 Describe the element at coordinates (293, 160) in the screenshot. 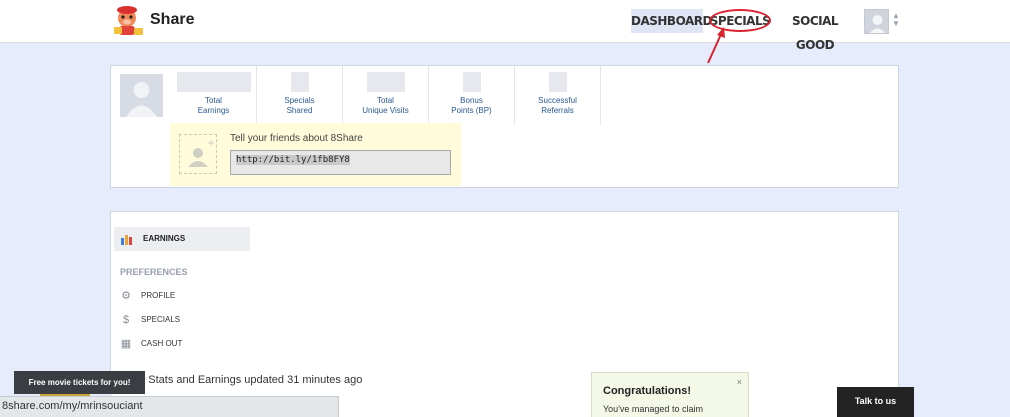

I see `referral-link-text: http://bit.ly/1fb8FY8` at that location.